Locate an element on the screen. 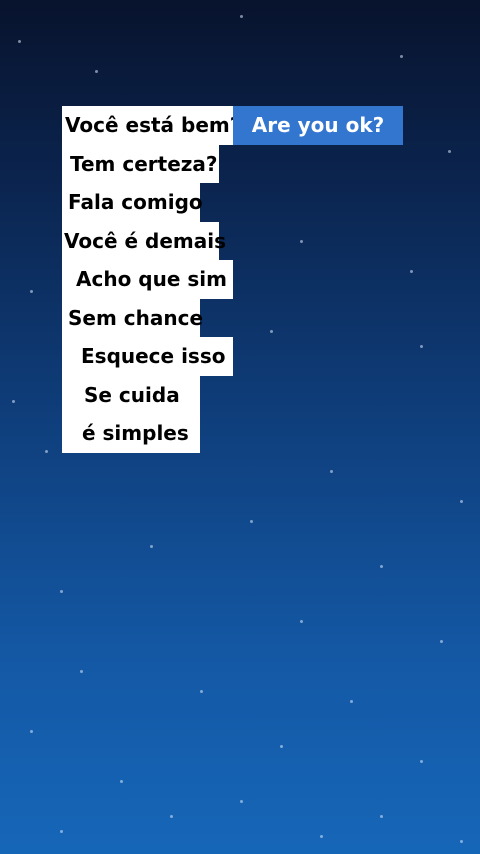  phrase-row: Se cuida is located at coordinates (147, 394).